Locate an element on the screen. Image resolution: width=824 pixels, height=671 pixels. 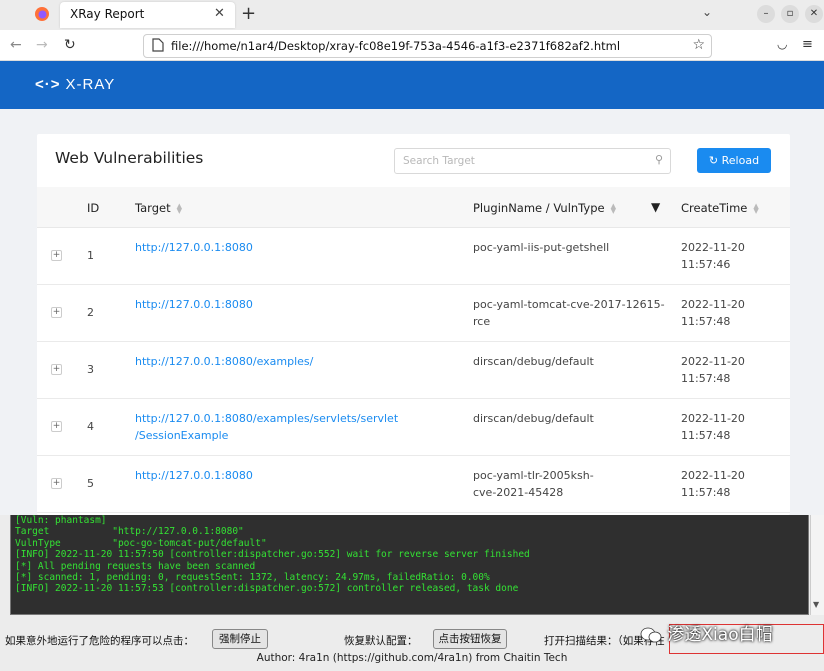
minimize-icon: – is located at coordinates (766, 14).